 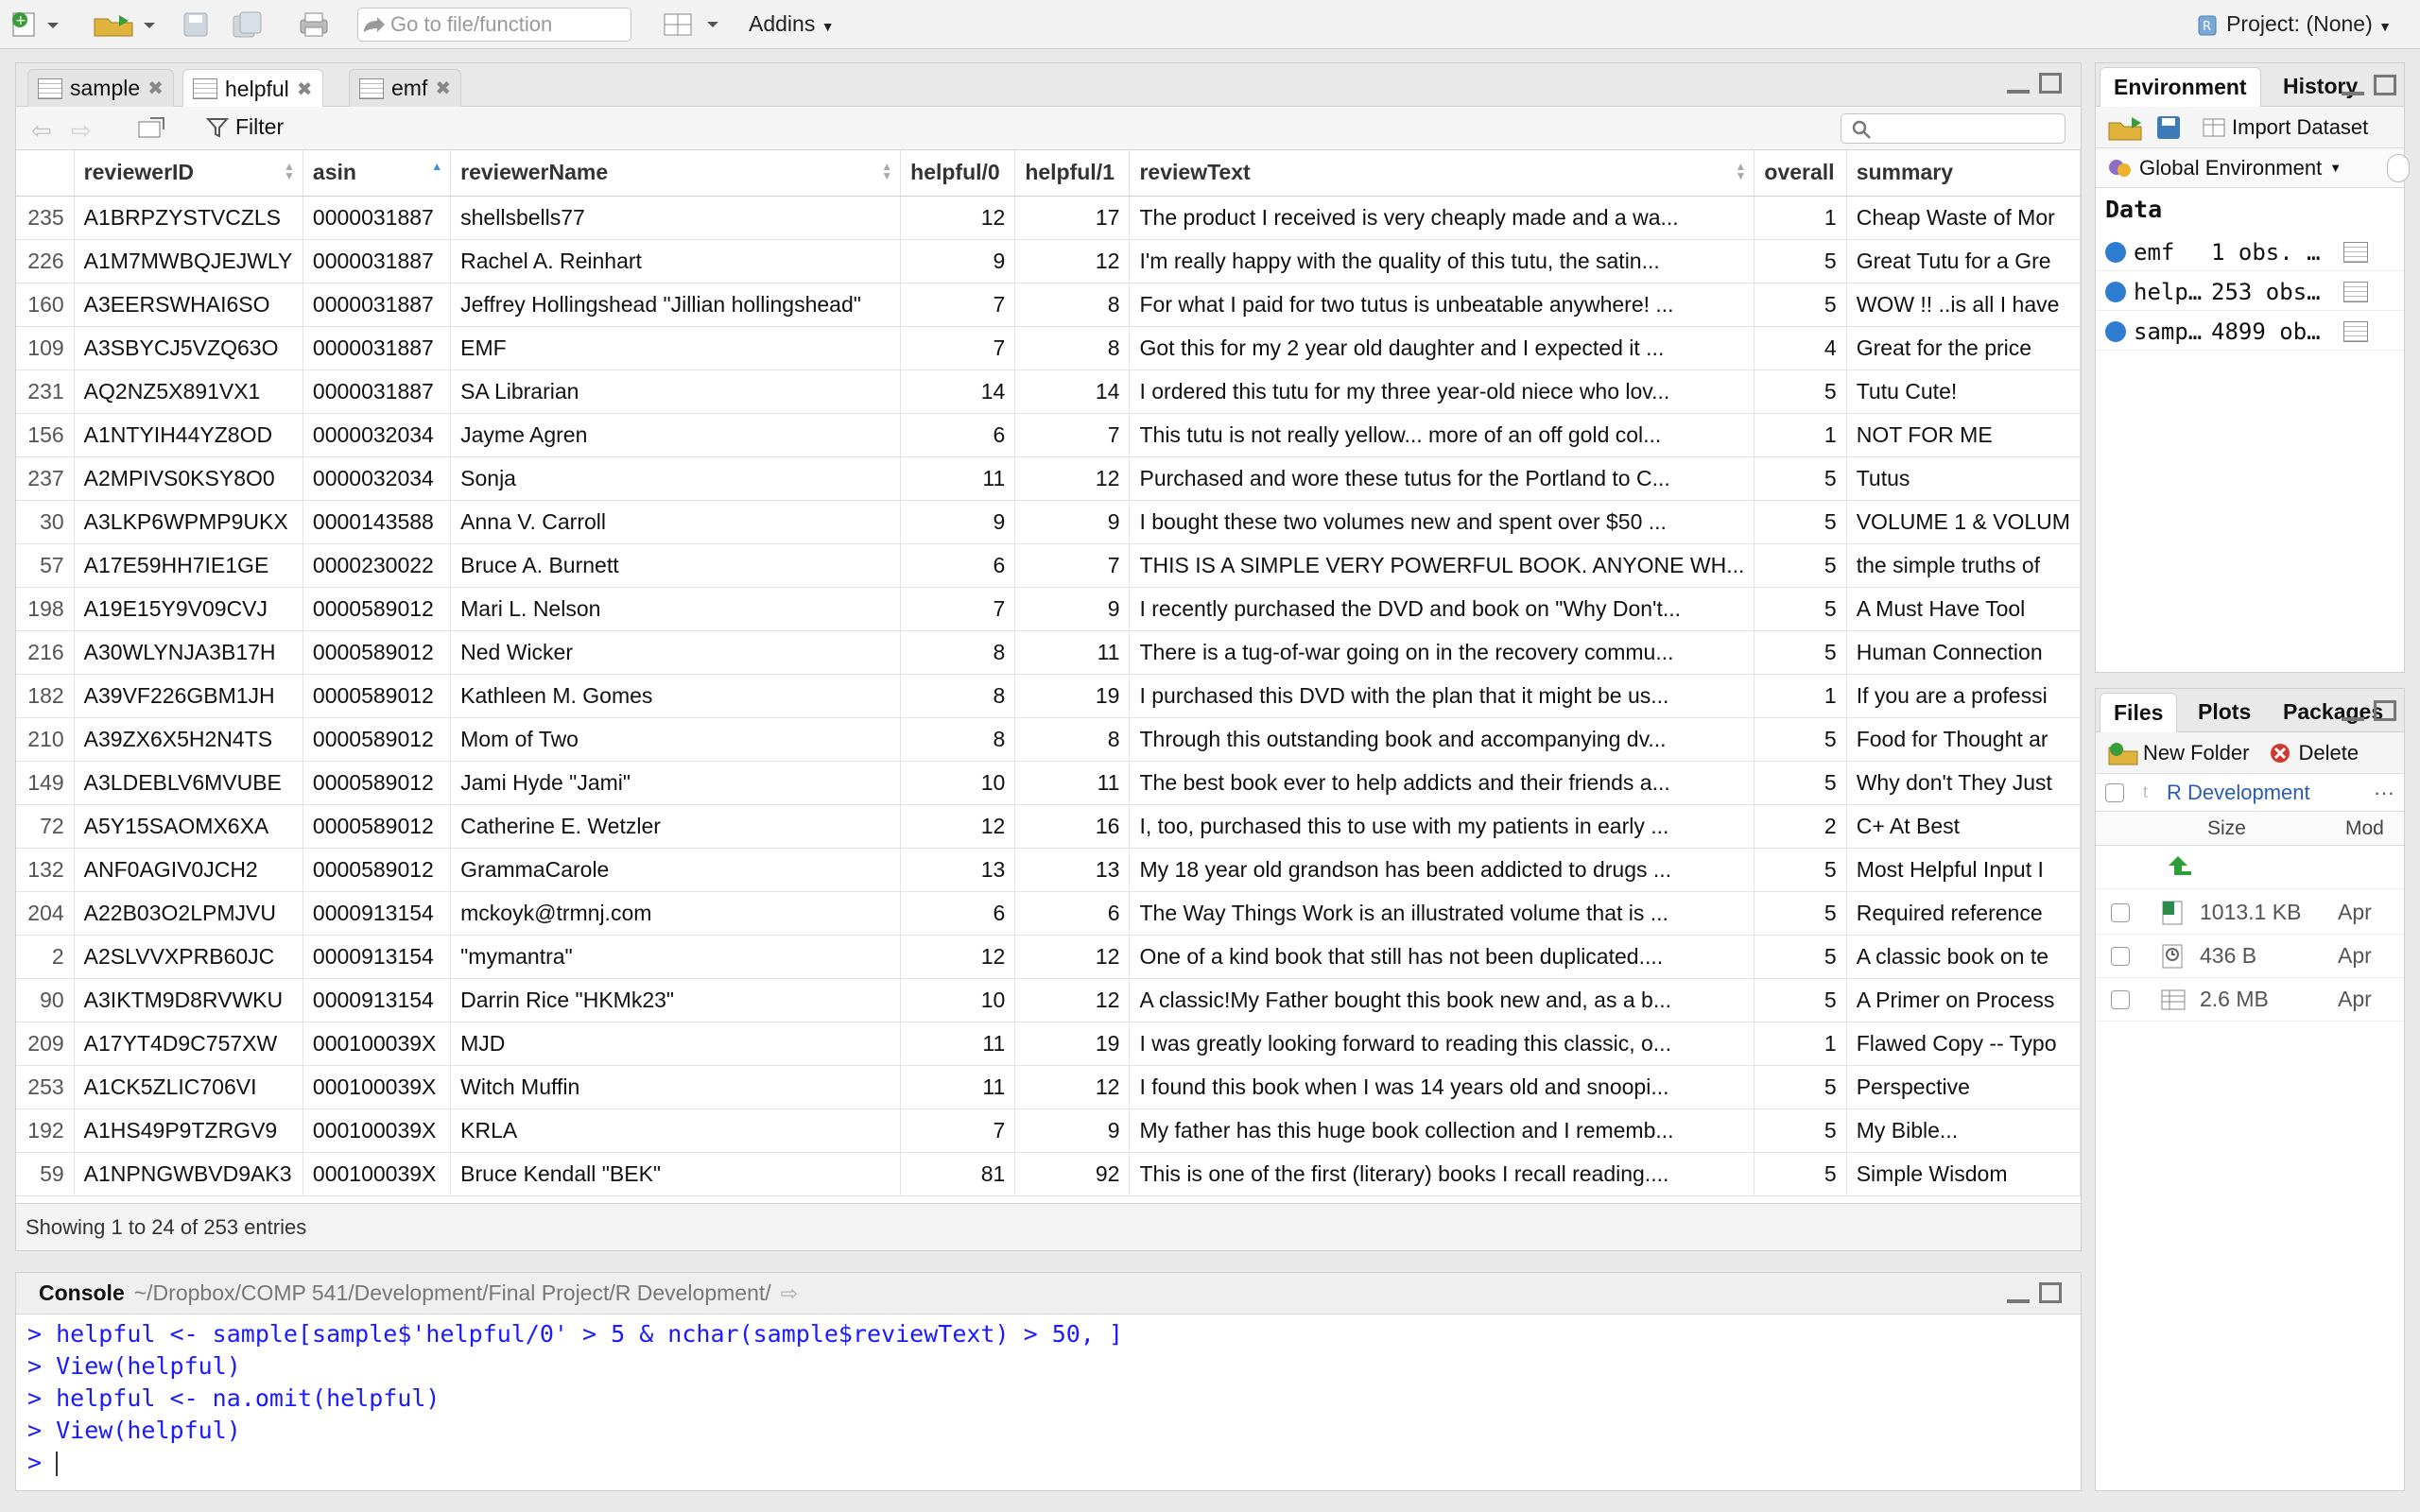 What do you see at coordinates (2250, 867) in the screenshot?
I see `parent-directory-row` at bounding box center [2250, 867].